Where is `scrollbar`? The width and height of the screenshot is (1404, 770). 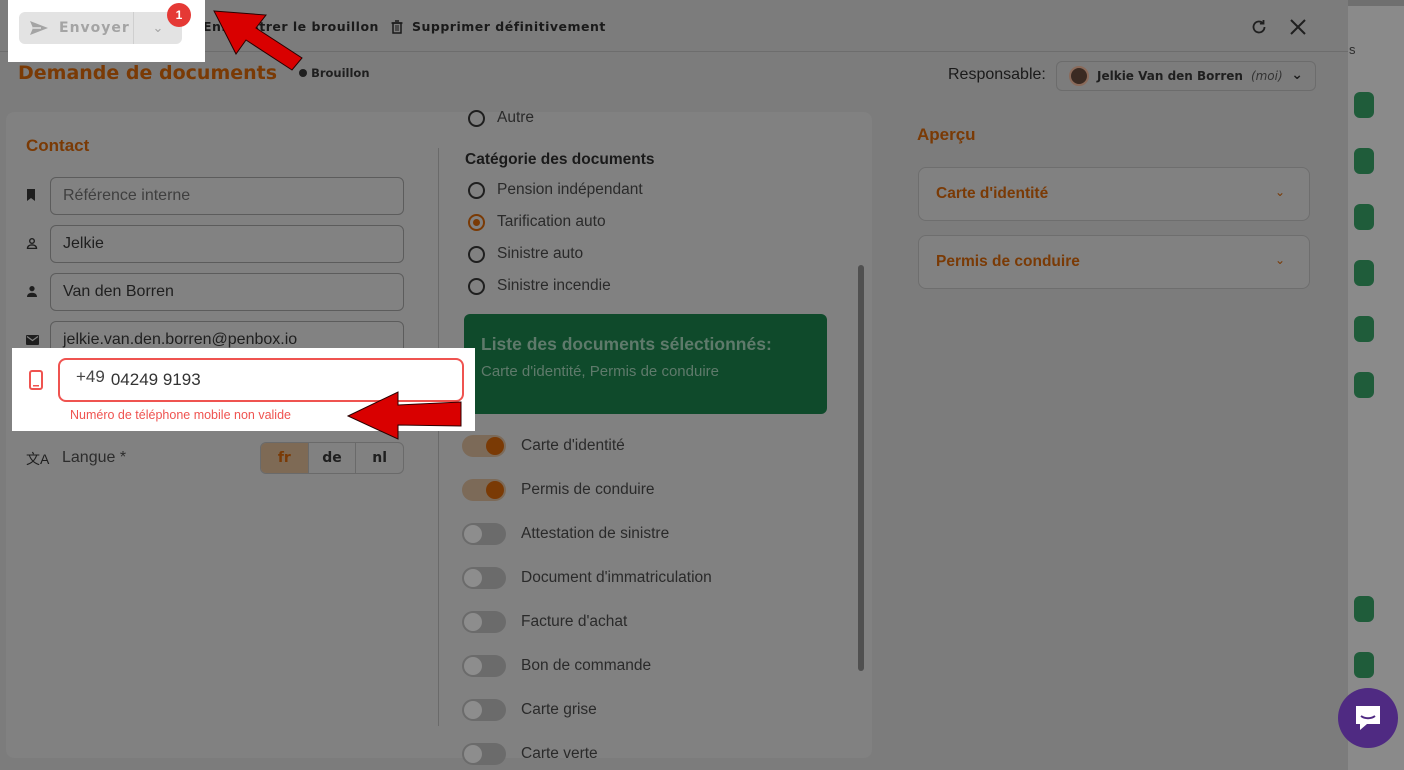
scrollbar is located at coordinates (861, 468).